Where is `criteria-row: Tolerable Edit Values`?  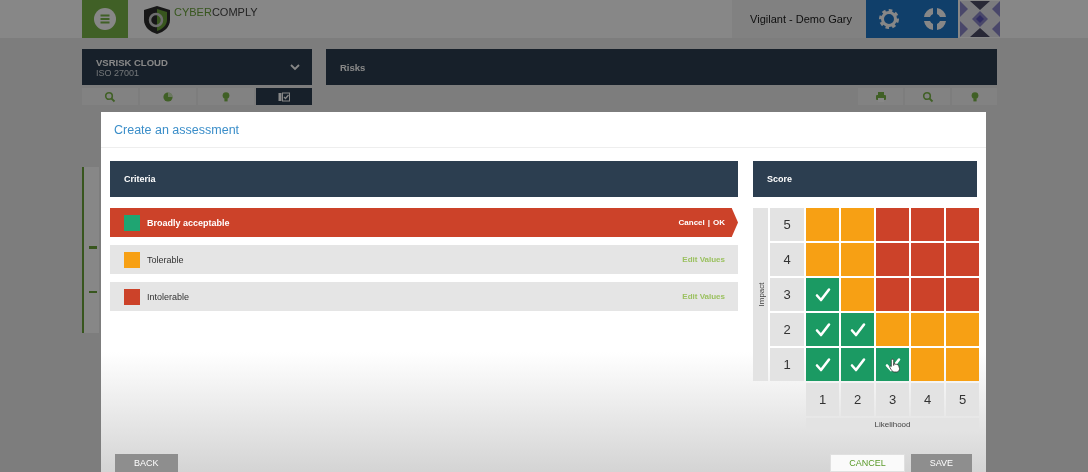
criteria-row: Tolerable Edit Values is located at coordinates (424, 259).